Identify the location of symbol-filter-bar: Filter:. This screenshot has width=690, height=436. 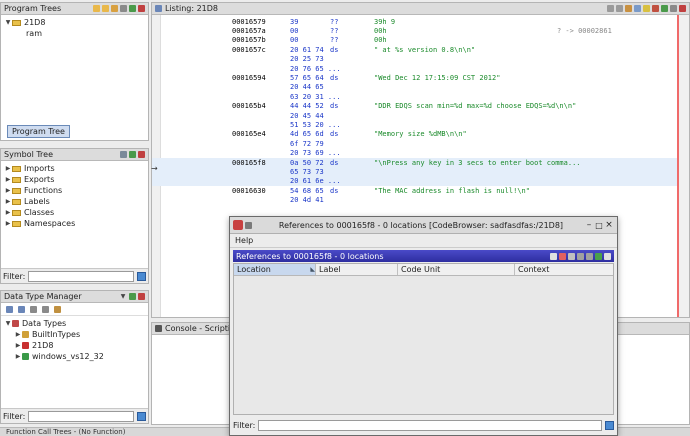
(74, 275).